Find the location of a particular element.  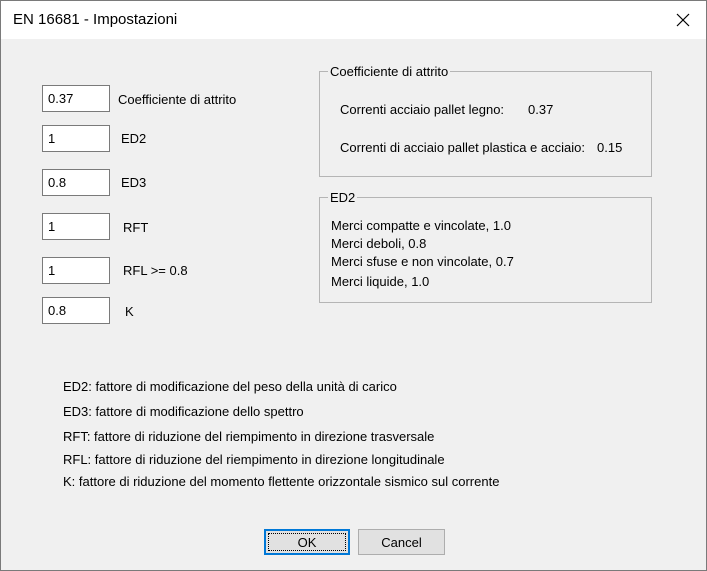

window-title: EN 16681 - Impostazioni is located at coordinates (95, 19).